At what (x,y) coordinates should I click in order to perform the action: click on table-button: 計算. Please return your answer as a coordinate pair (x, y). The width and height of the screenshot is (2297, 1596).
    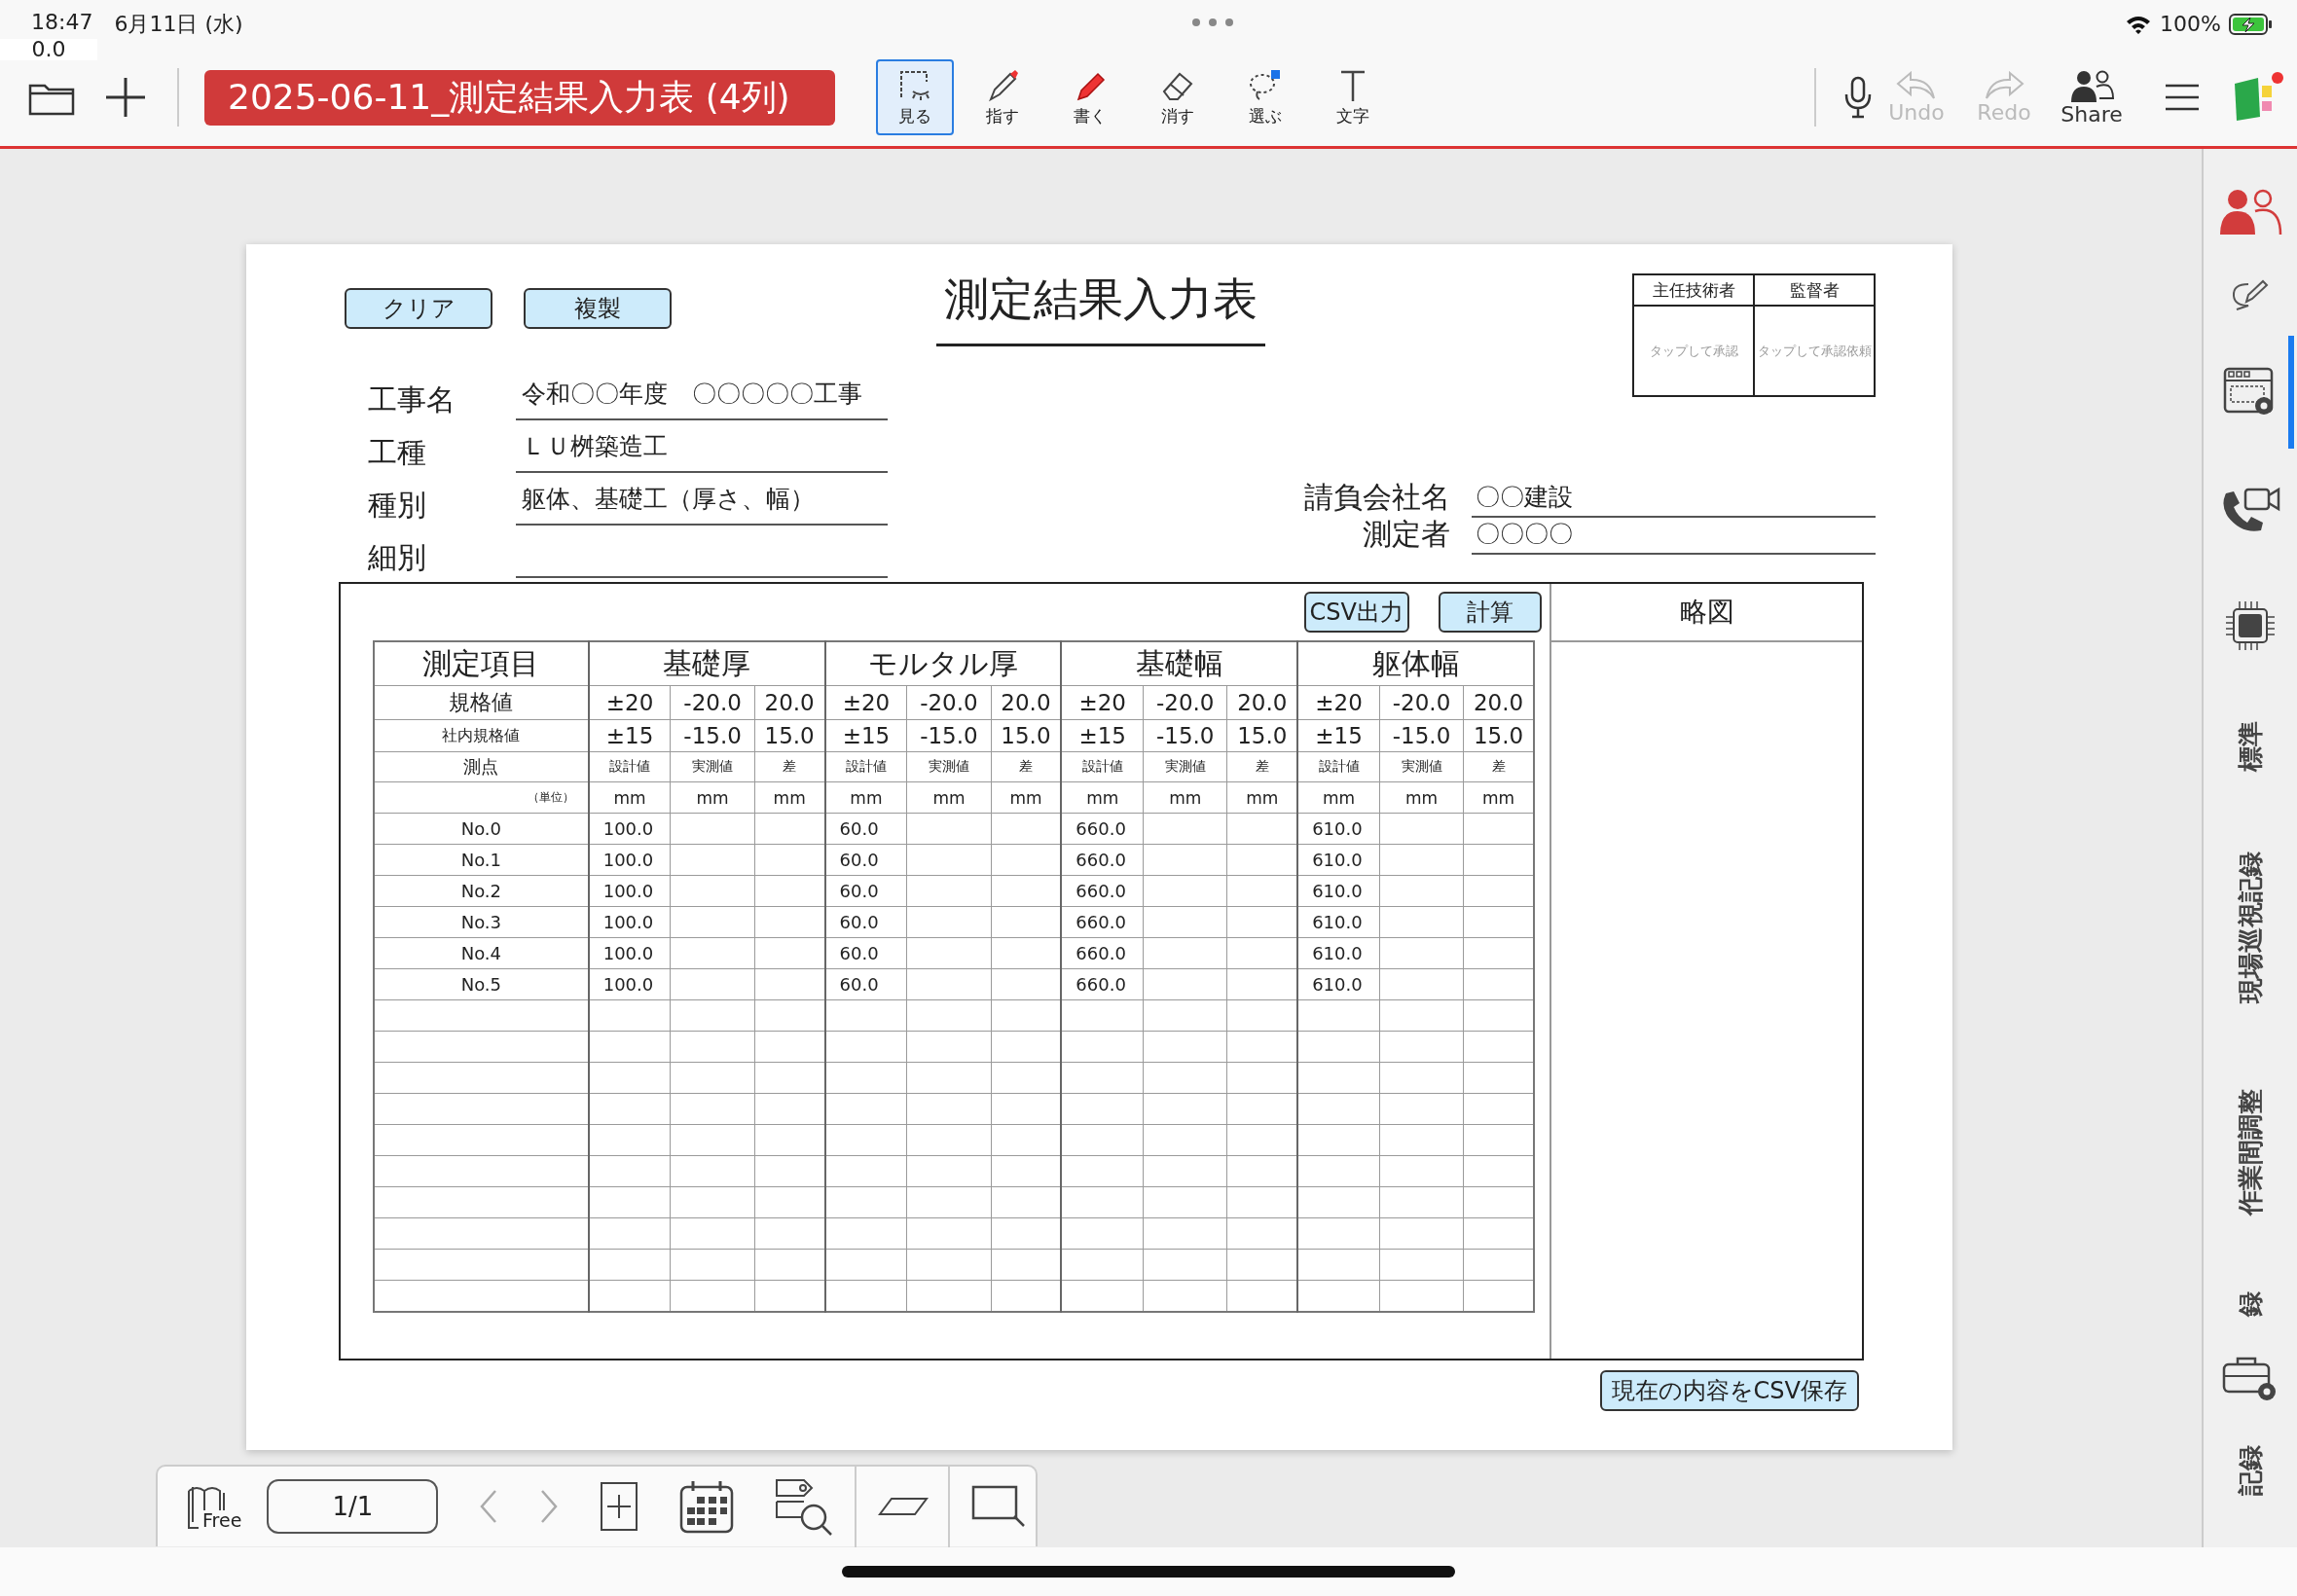
    Looking at the image, I should click on (1490, 612).